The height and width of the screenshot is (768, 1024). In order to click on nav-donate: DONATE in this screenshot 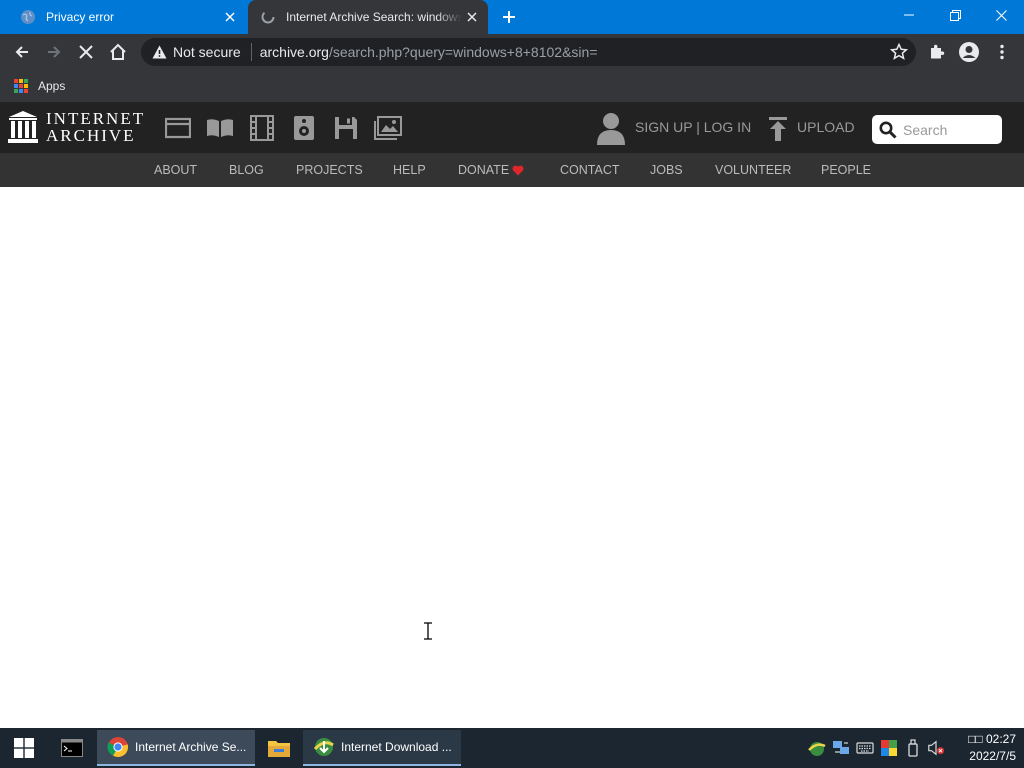, I will do `click(483, 170)`.